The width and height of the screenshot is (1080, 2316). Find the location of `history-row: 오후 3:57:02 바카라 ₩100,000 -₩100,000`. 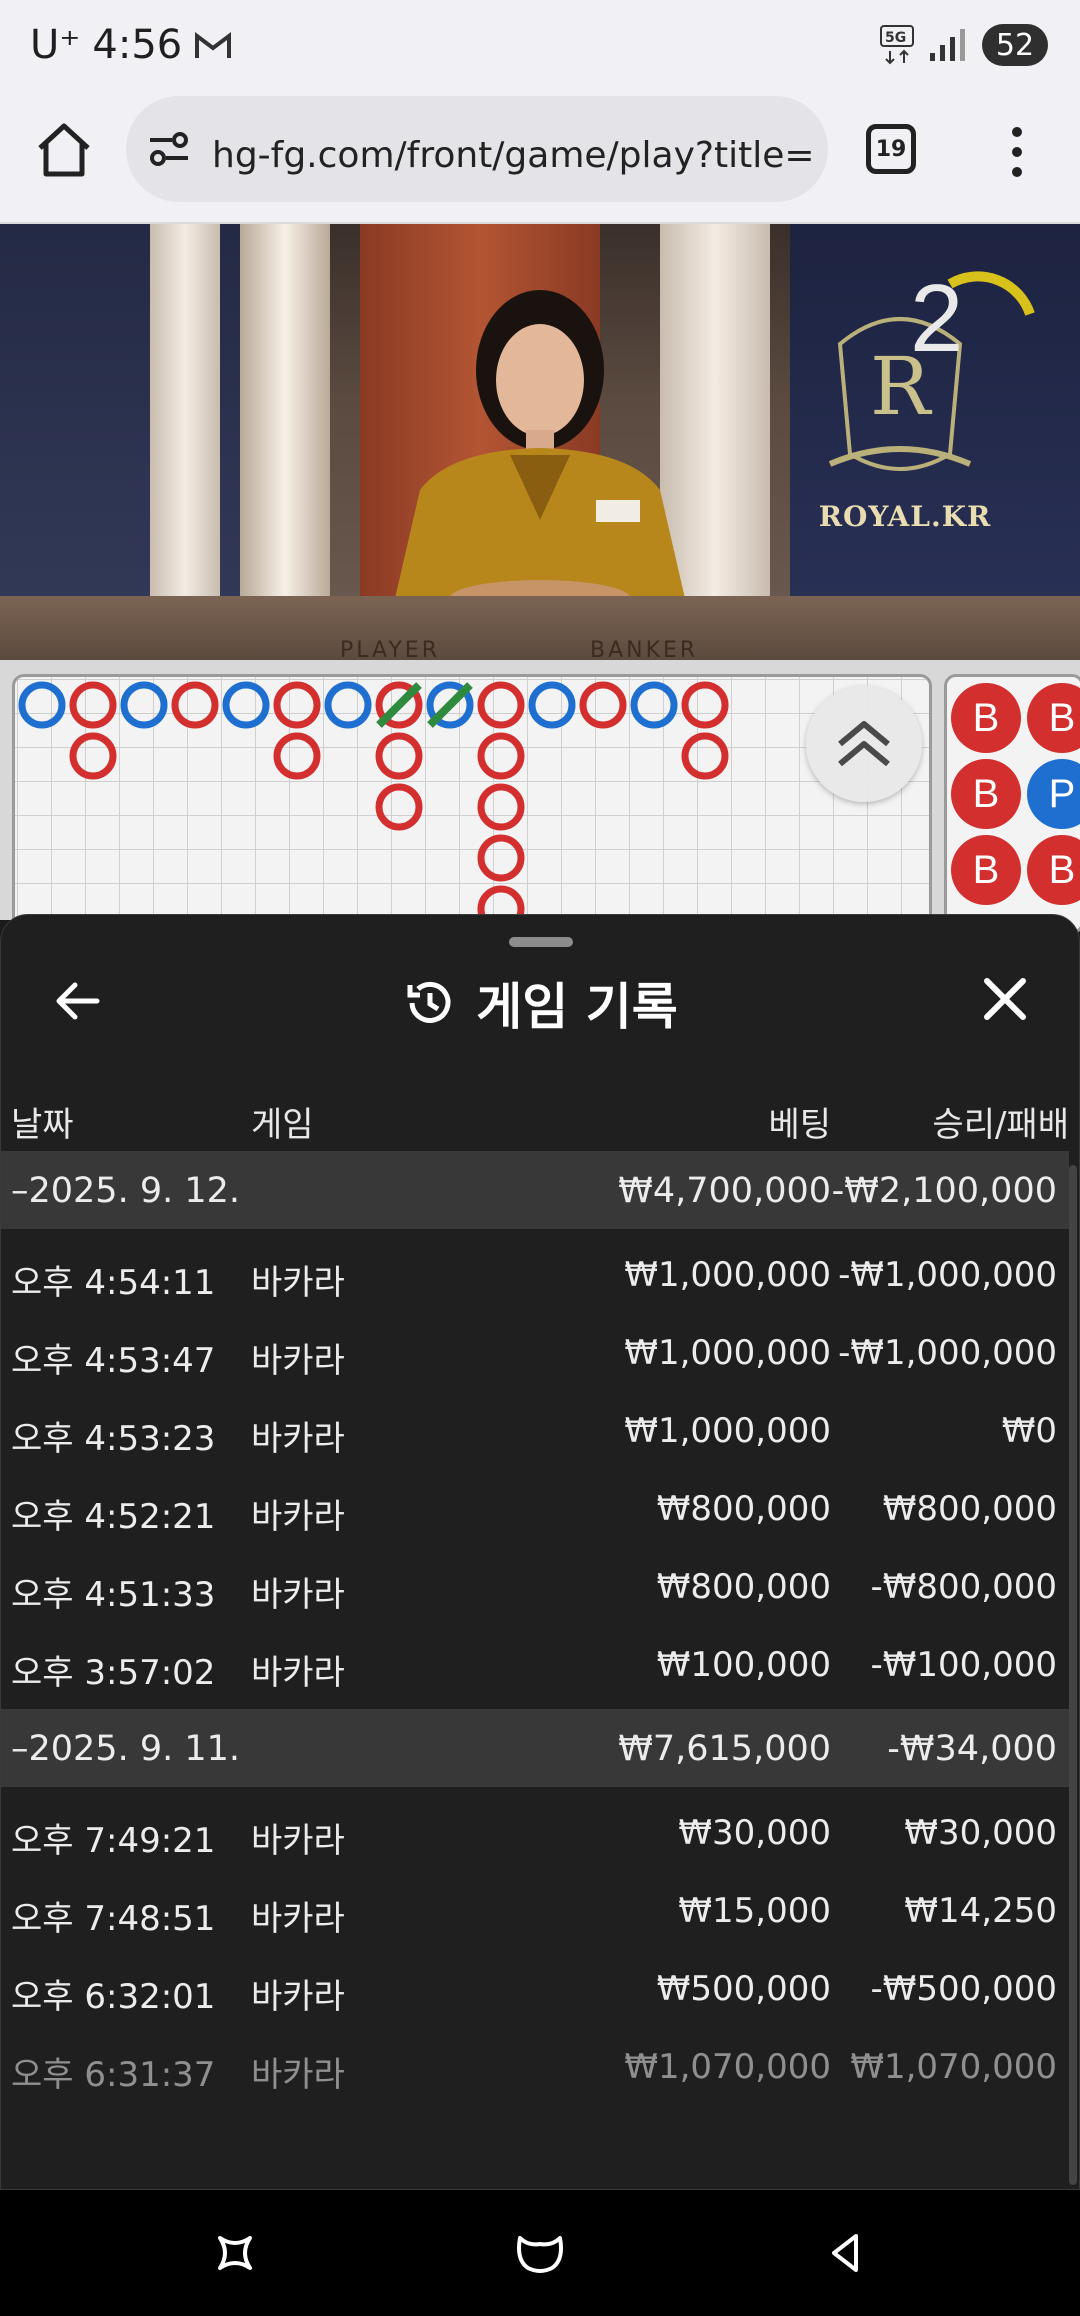

history-row: 오후 3:57:02 바카라 ₩100,000 -₩100,000 is located at coordinates (535, 1664).